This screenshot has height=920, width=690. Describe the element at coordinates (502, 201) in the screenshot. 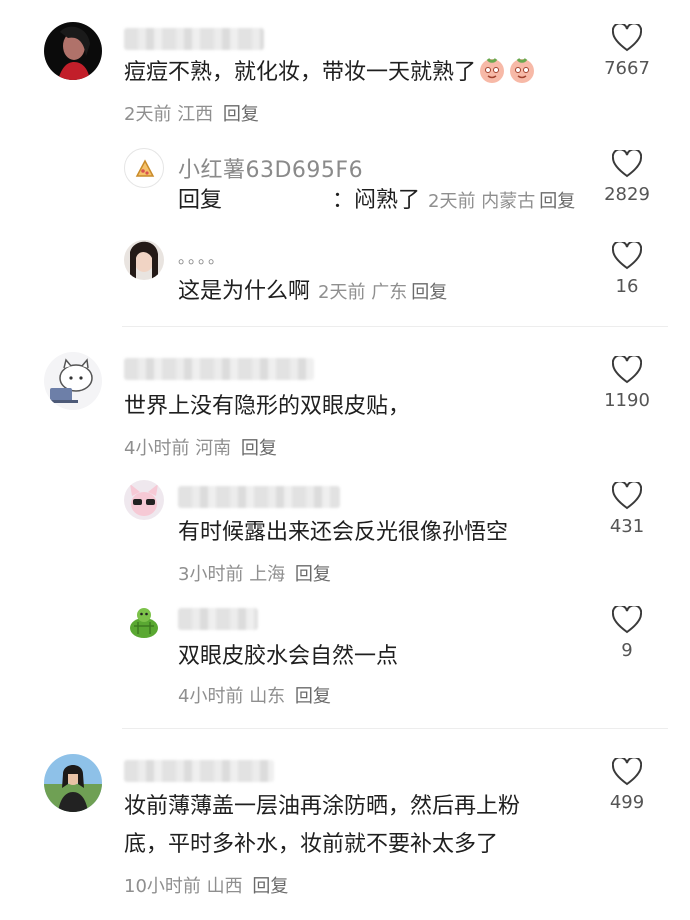

I see `reply-meta: 2天前 内蒙古 回复` at that location.